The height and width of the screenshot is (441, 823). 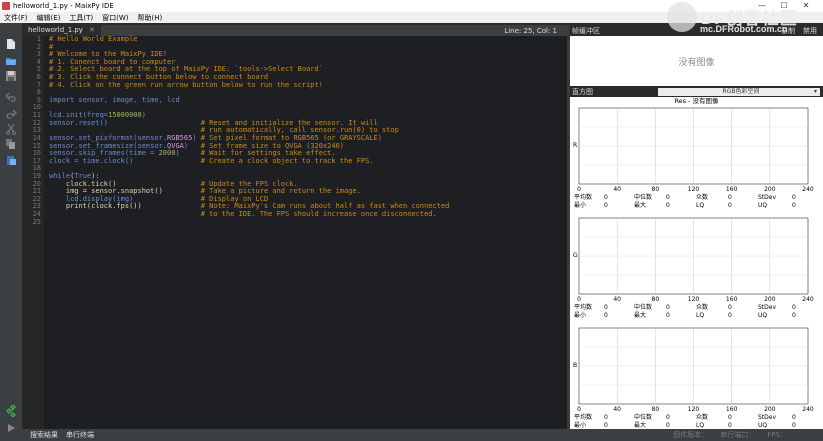 I want to click on firmware-version-label: 固件版本：, so click(x=691, y=435).